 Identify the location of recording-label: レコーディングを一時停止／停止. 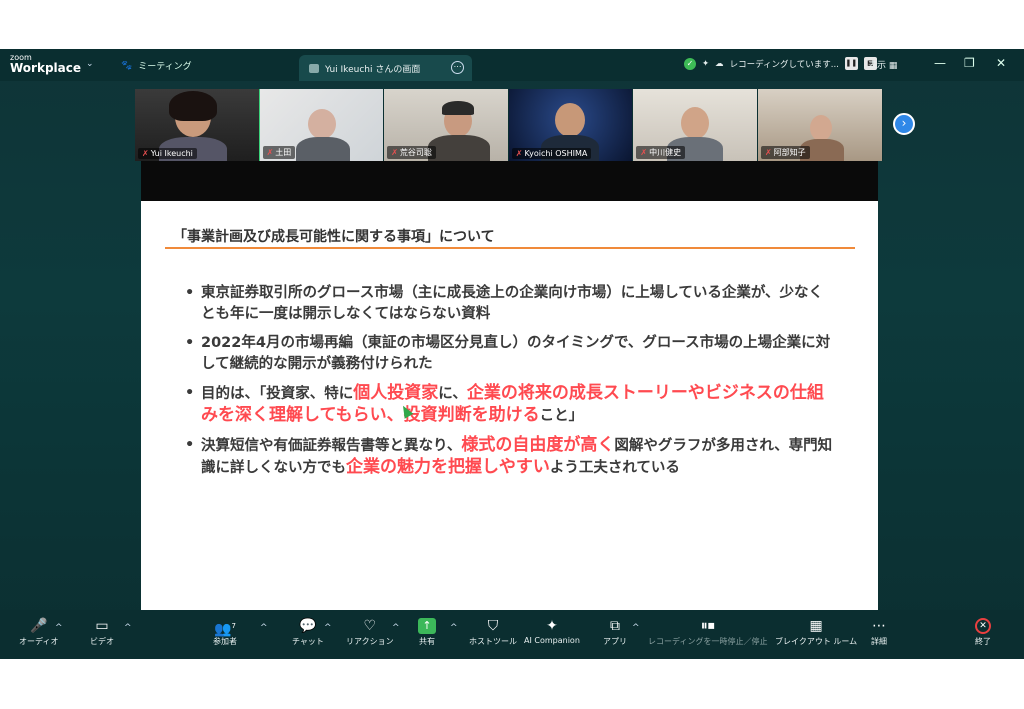
(708, 641).